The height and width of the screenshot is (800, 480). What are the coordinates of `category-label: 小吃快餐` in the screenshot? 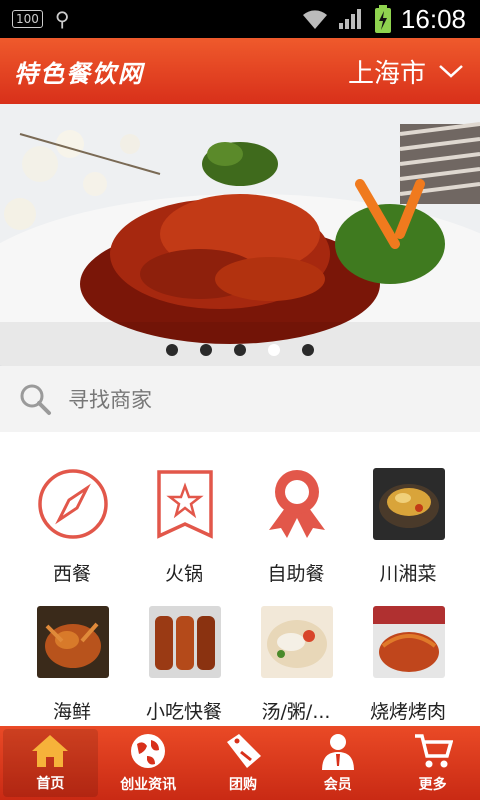 It's located at (183, 712).